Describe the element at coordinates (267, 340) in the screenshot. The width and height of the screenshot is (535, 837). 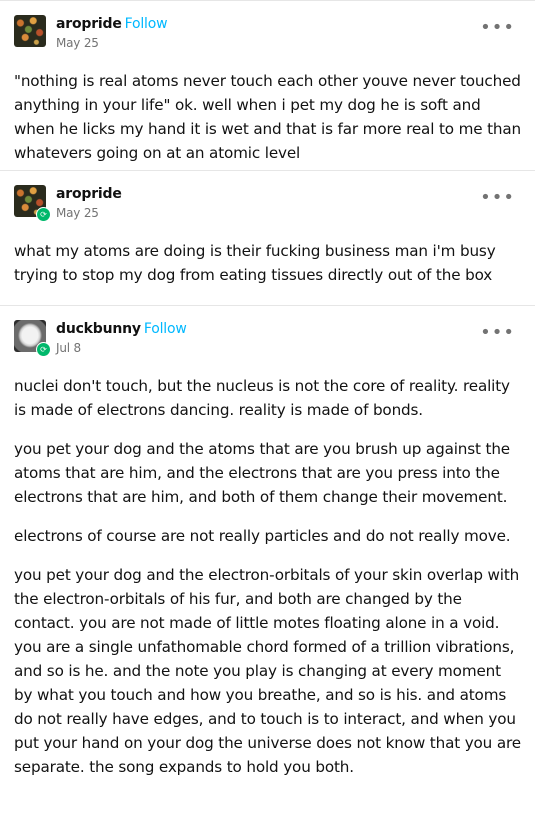
I see `post-header: ⟳ duckbunny Follow Jul 8` at that location.